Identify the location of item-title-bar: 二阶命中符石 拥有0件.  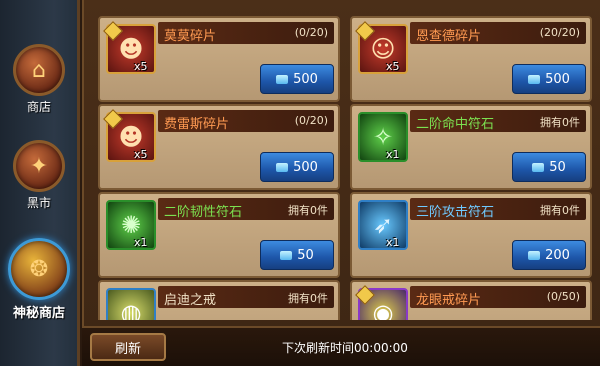
(498, 121).